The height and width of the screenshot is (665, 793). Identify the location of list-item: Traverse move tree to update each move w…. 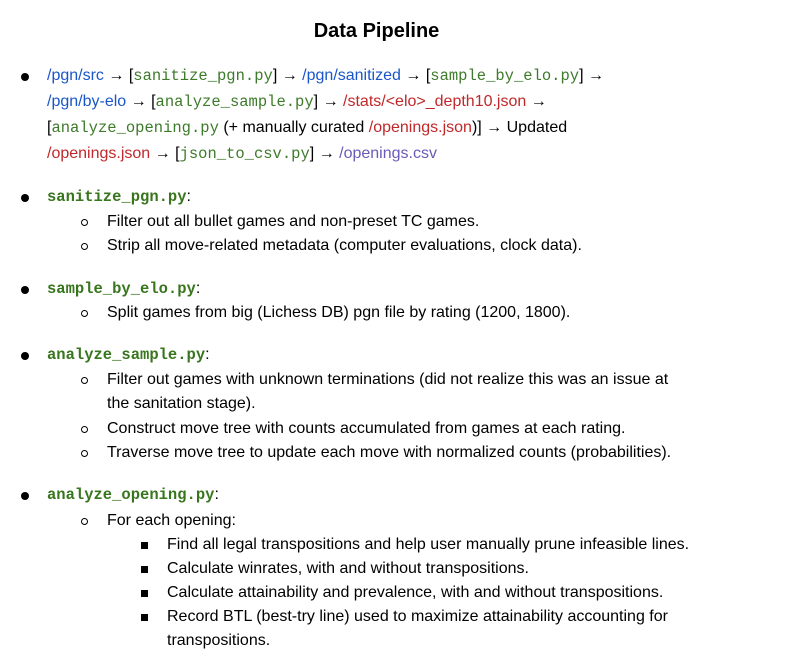
(389, 452).